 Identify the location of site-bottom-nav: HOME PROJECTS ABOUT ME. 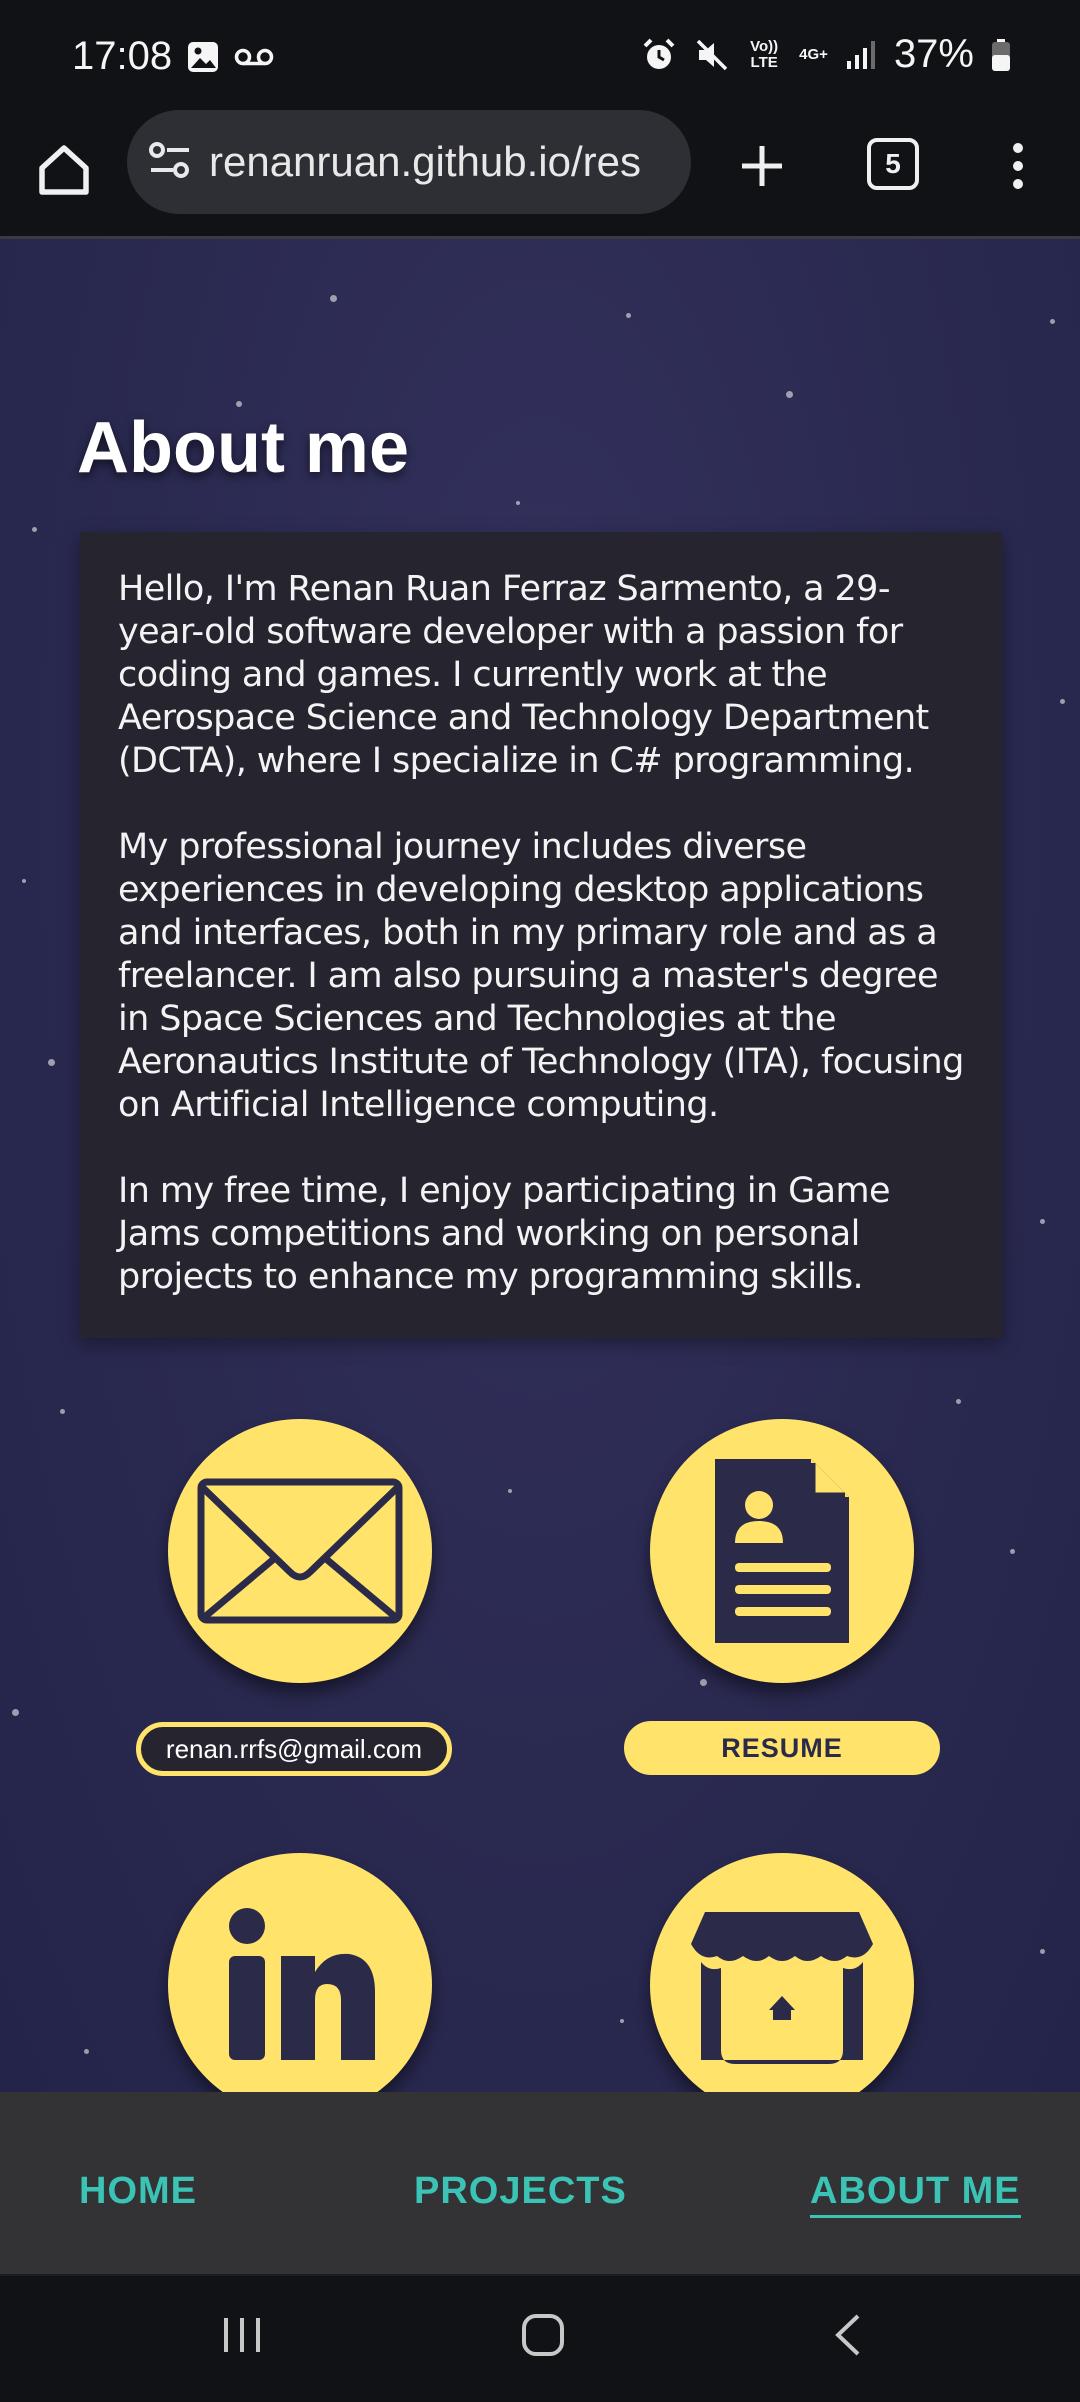
(540, 2183).